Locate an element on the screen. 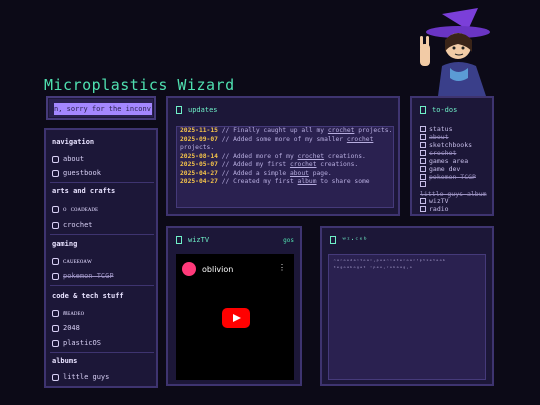 The height and width of the screenshot is (405, 540). todo-item: status is located at coordinates (436, 129).